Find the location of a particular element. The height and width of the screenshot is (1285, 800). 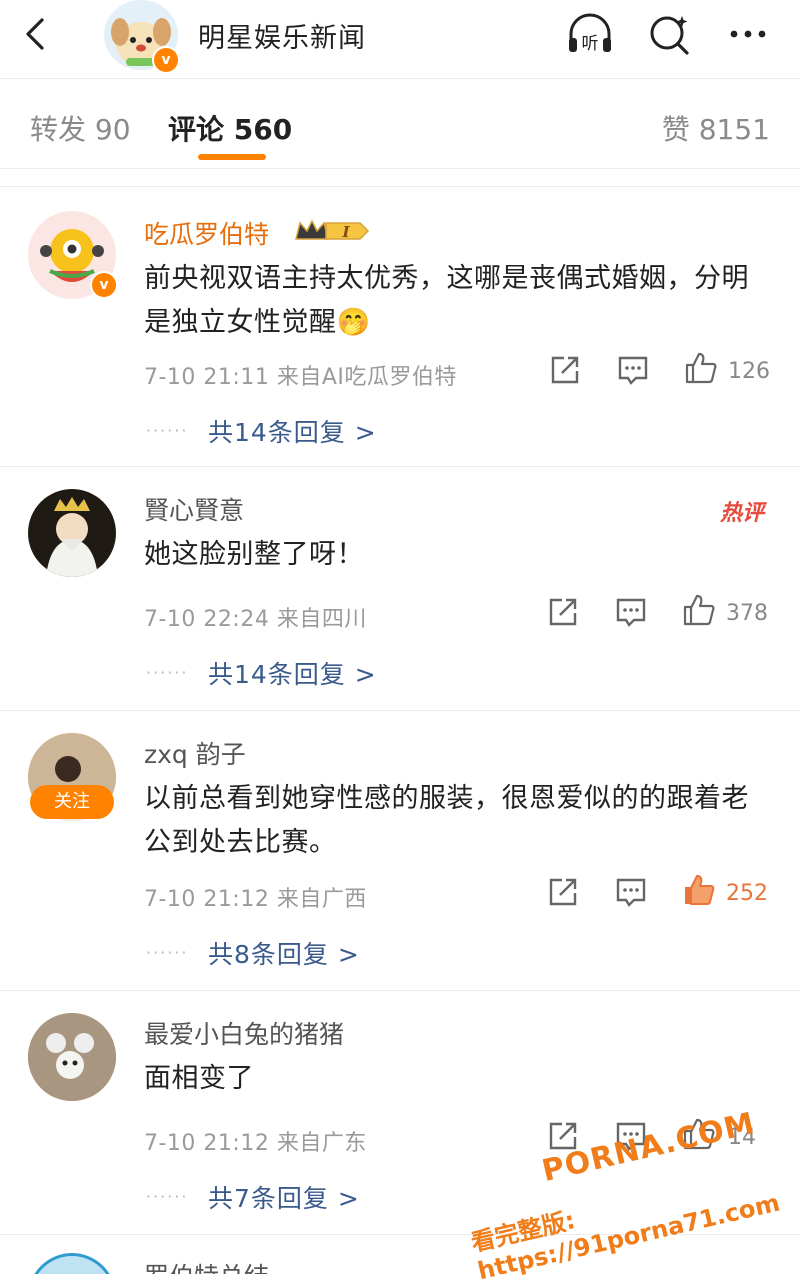

comment-text: 前央视双语主持太优秀，这哪是丧偶式婚姻，分明是独立女性觉醒🤭 is located at coordinates (446, 300).